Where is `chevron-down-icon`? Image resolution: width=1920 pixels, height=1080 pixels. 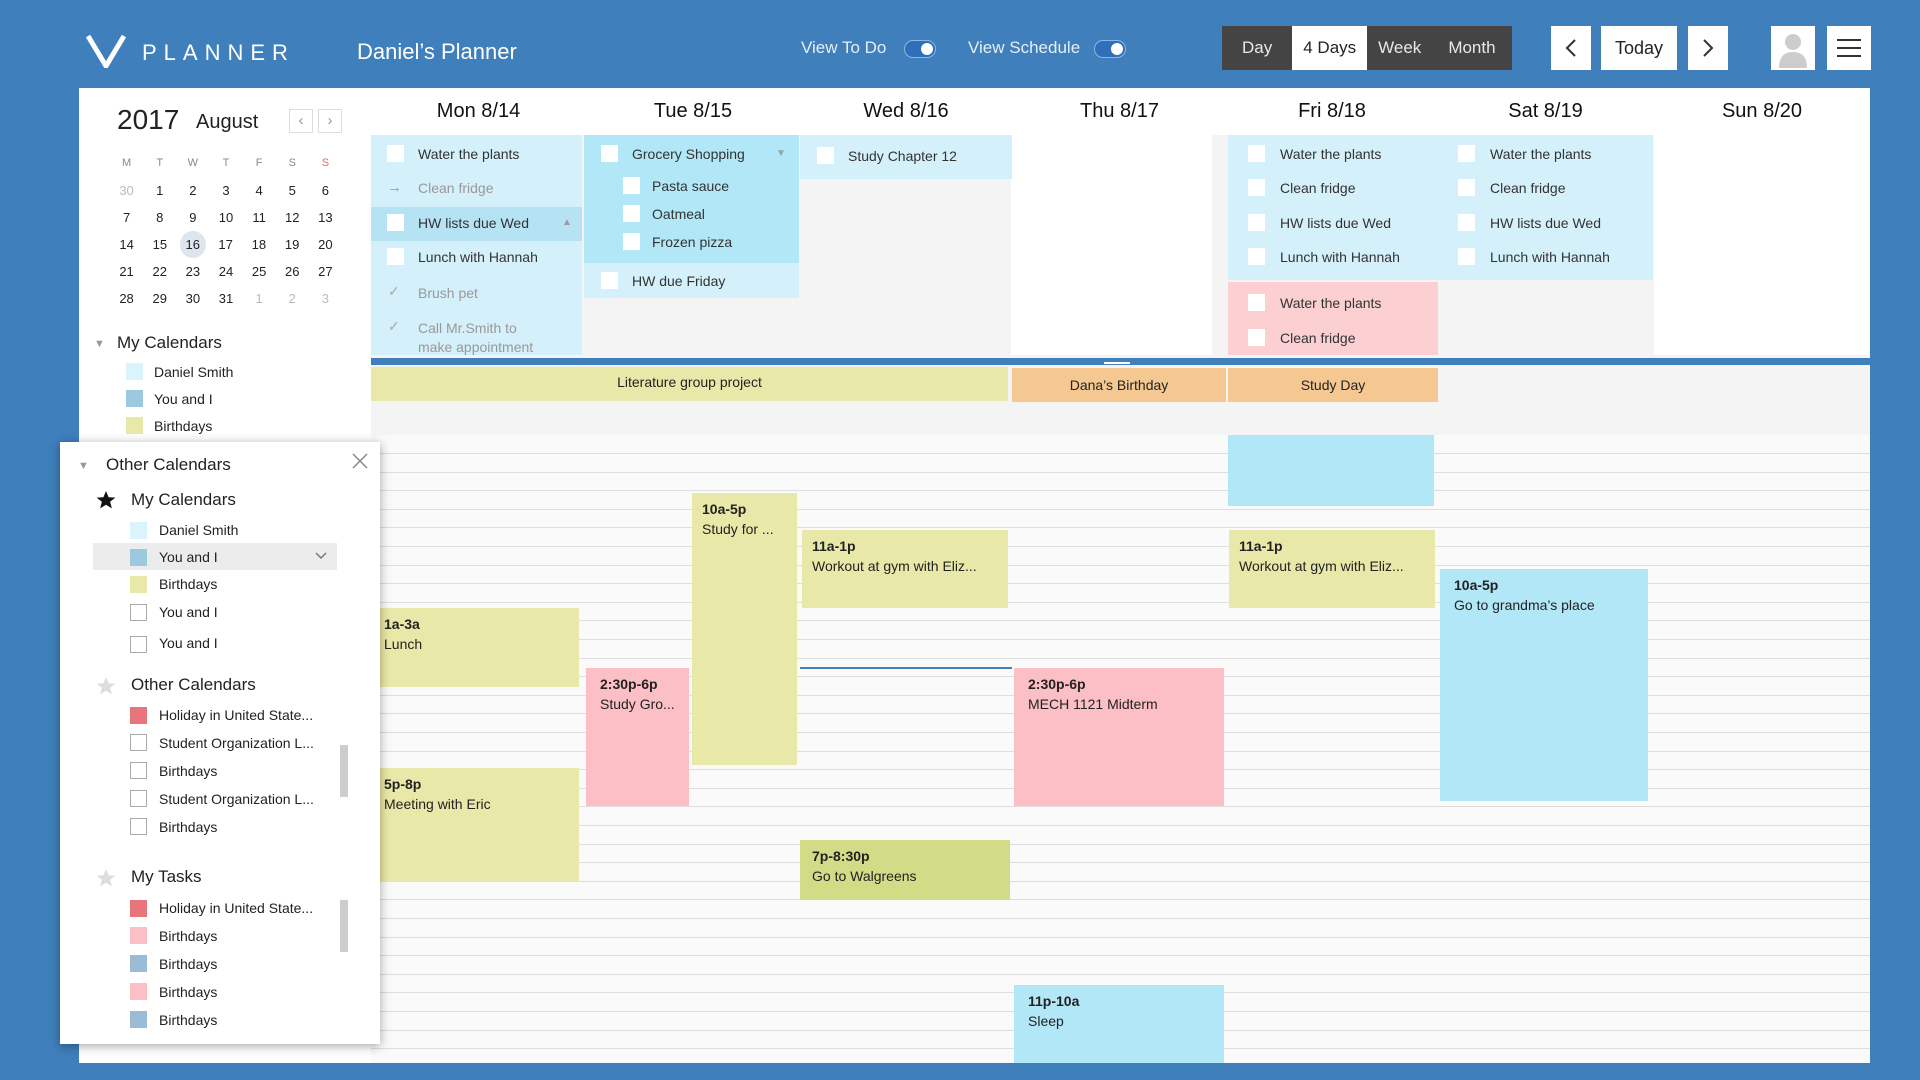
chevron-down-icon is located at coordinates (321, 556).